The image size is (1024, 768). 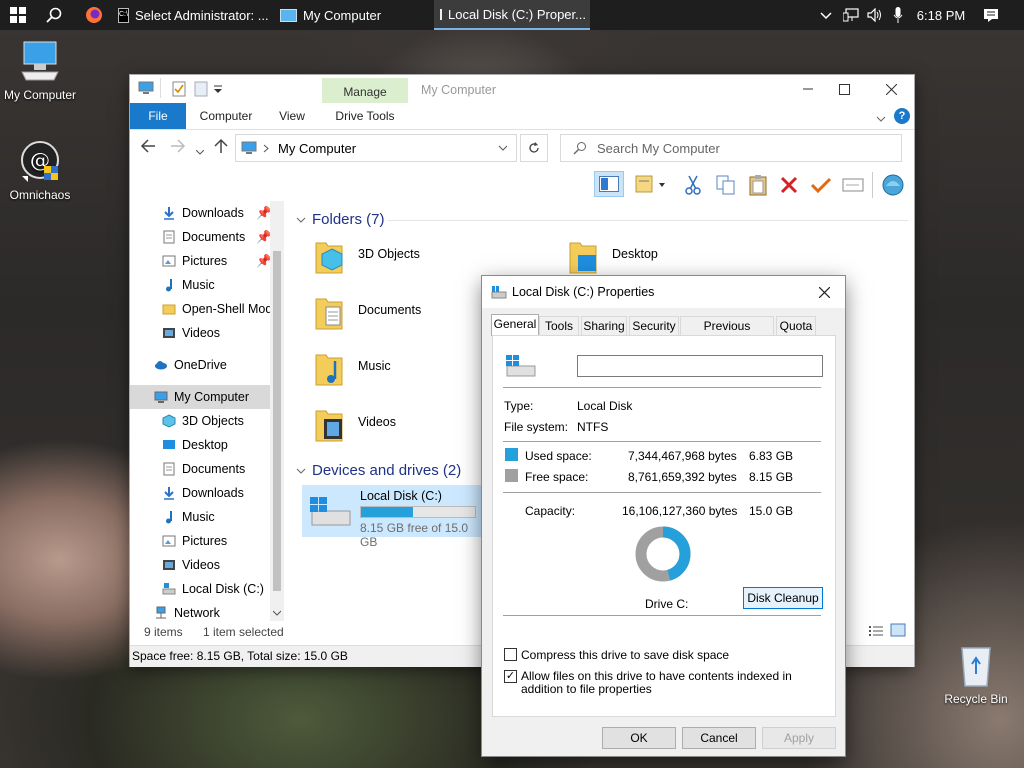 I want to click on start-button, so click(x=18, y=15).